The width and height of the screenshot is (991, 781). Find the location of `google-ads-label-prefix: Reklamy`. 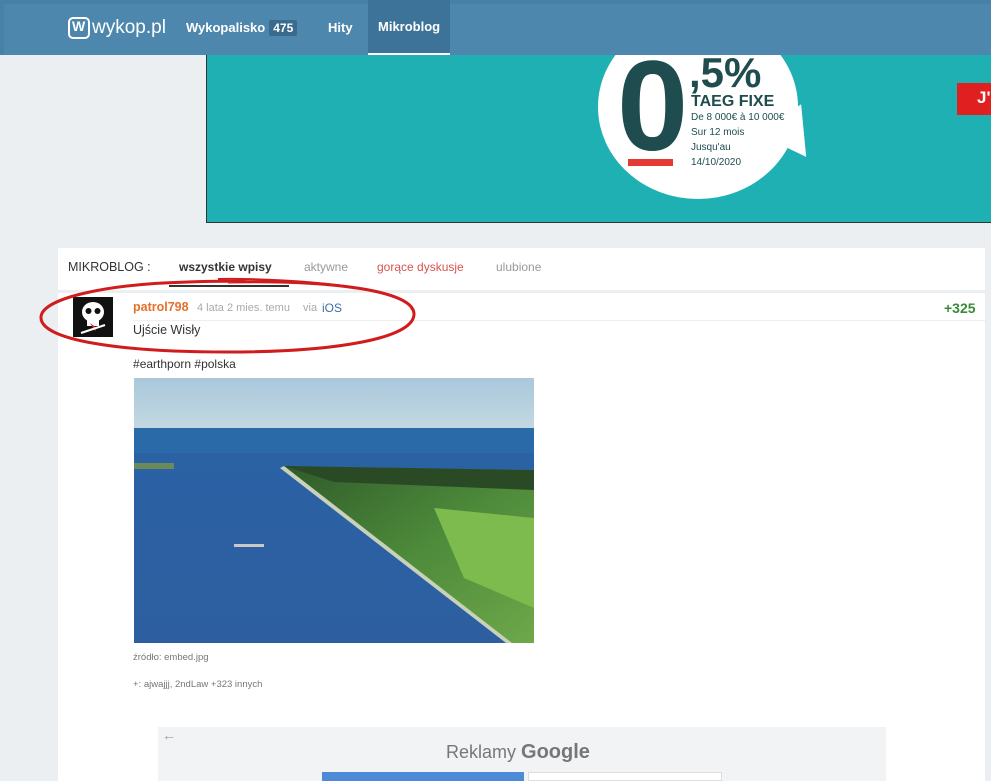

google-ads-label-prefix: Reklamy is located at coordinates (481, 752).